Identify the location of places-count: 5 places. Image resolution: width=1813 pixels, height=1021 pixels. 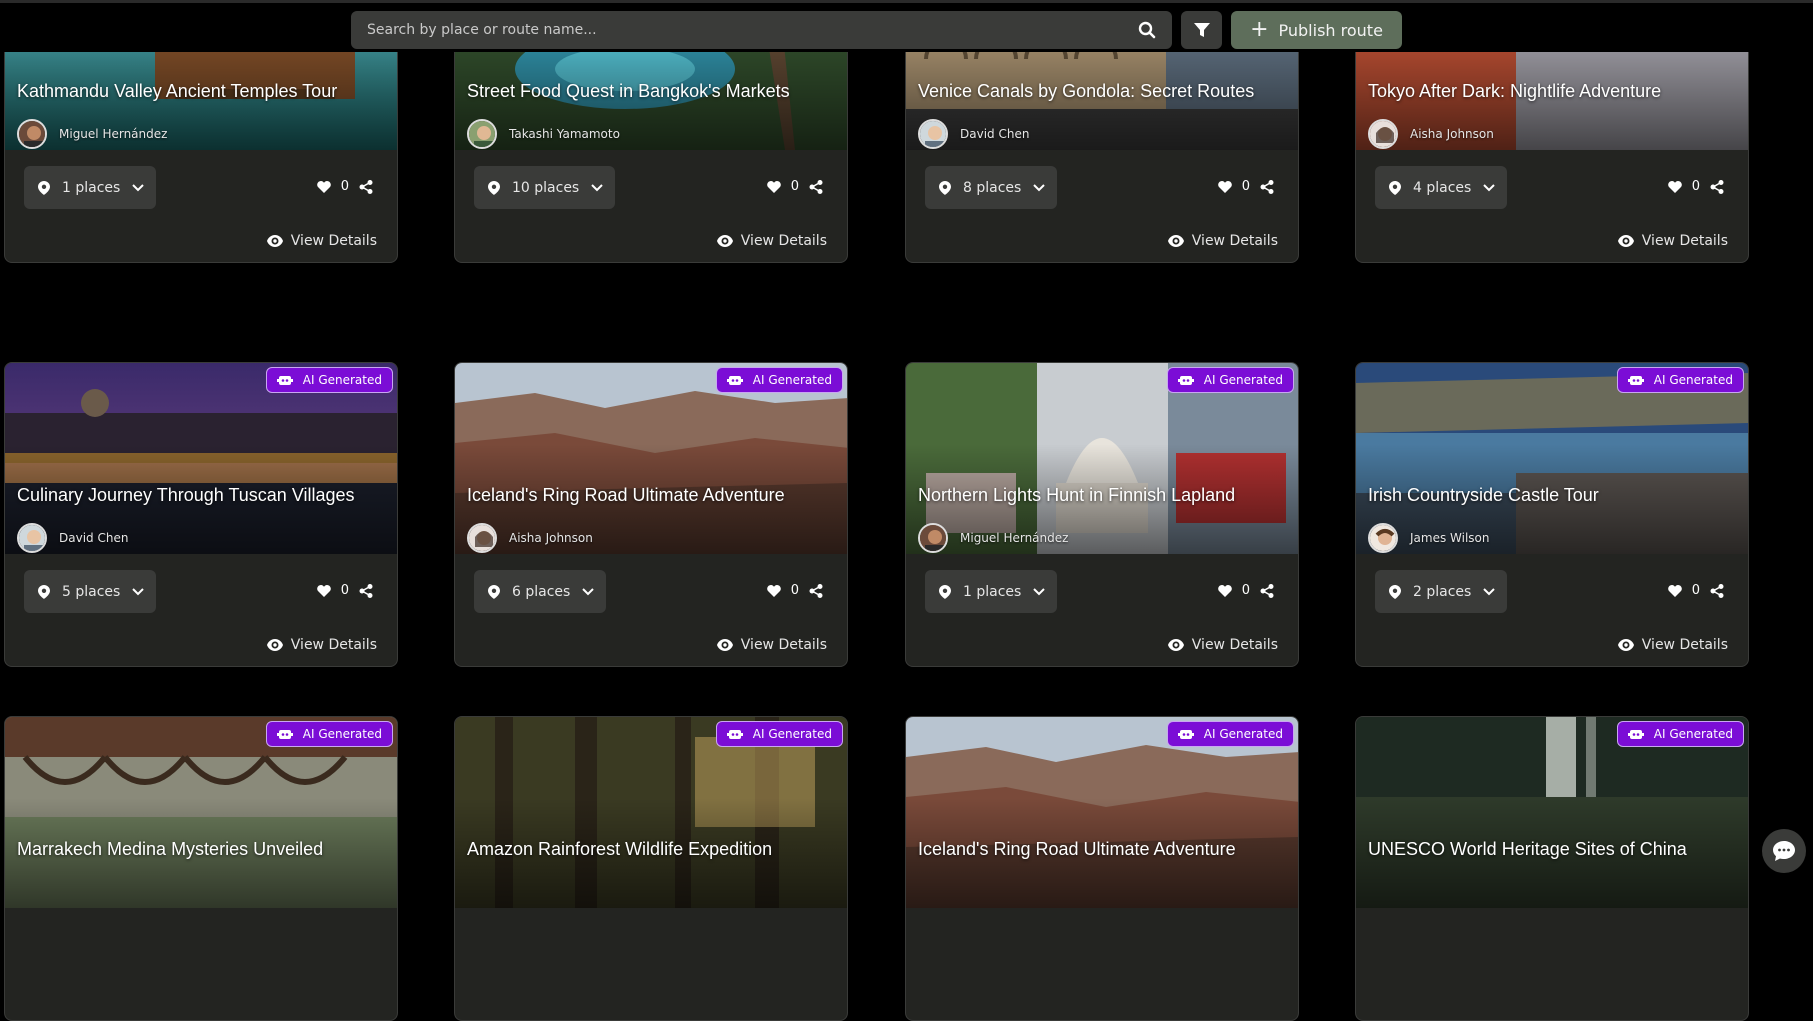
(91, 591).